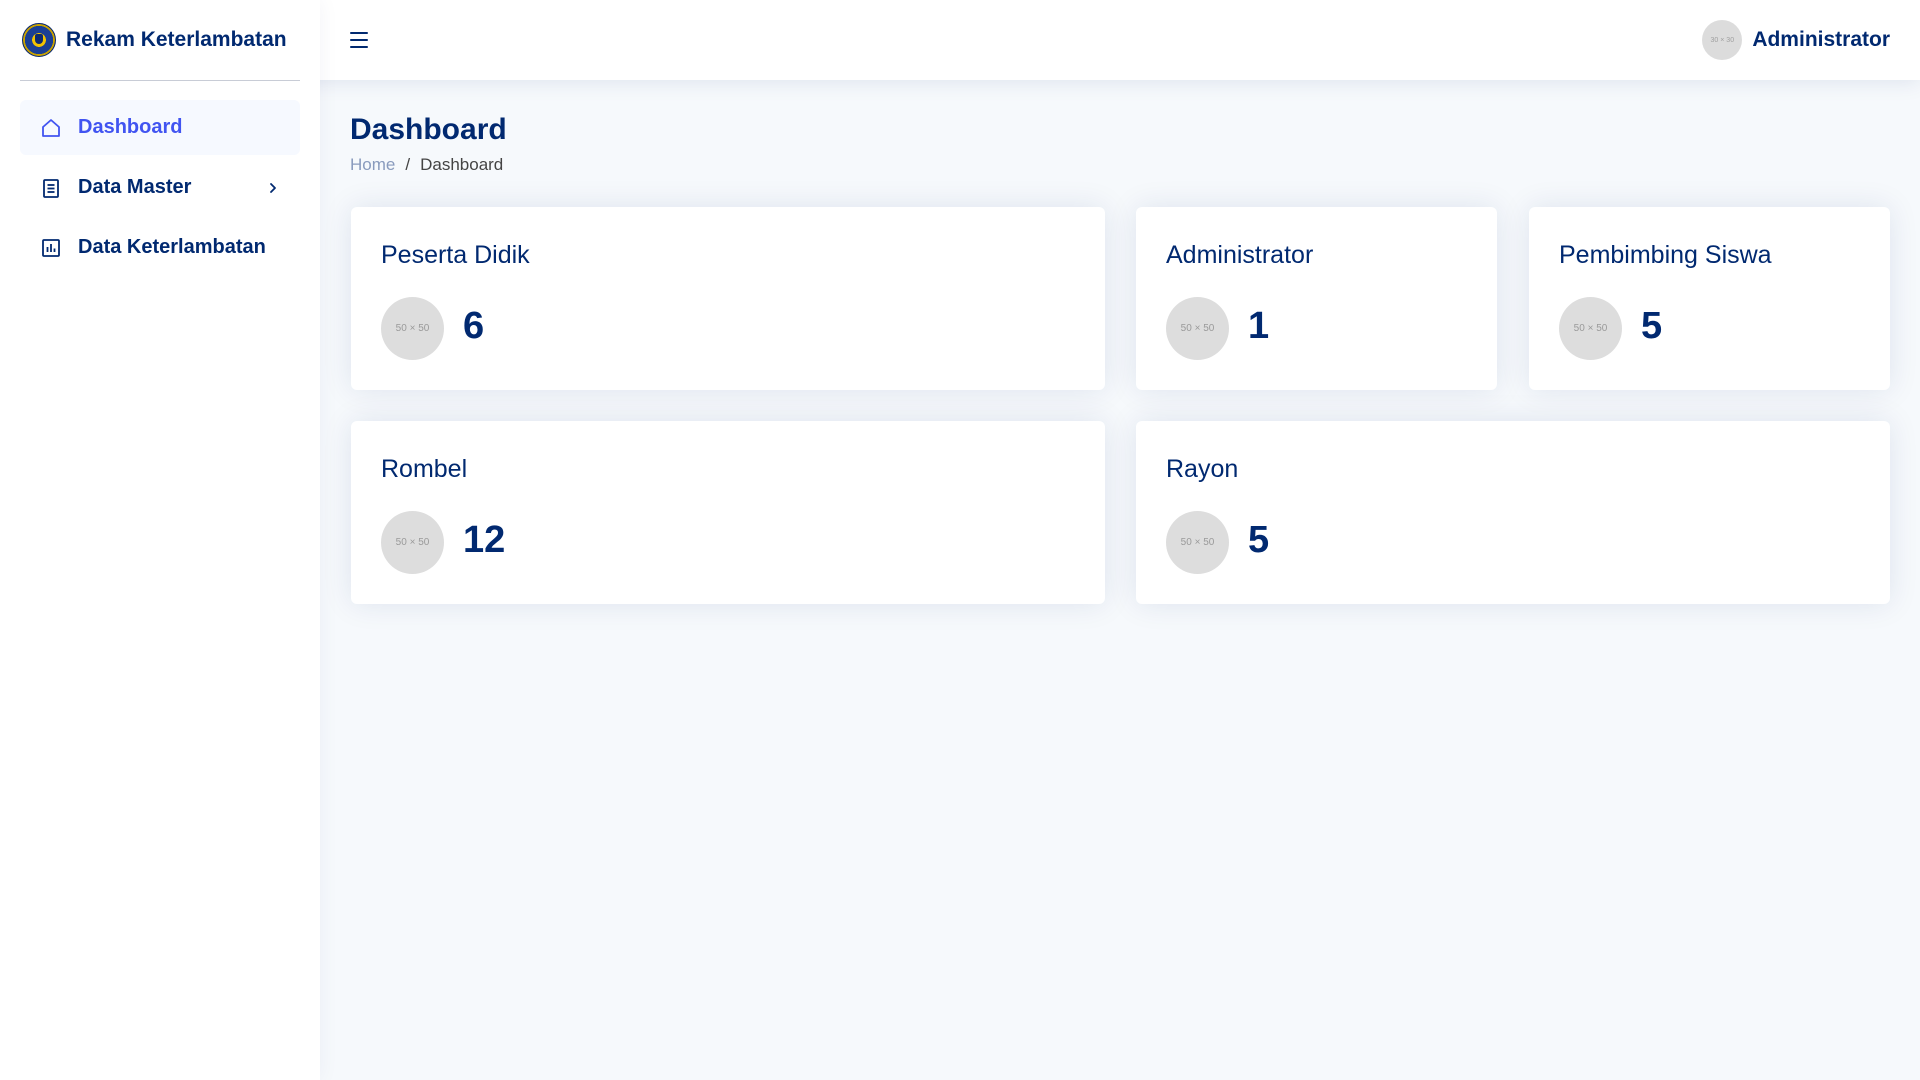 The image size is (1920, 1080). I want to click on sidebar-item-dashboard: Dashboard, so click(160, 127).